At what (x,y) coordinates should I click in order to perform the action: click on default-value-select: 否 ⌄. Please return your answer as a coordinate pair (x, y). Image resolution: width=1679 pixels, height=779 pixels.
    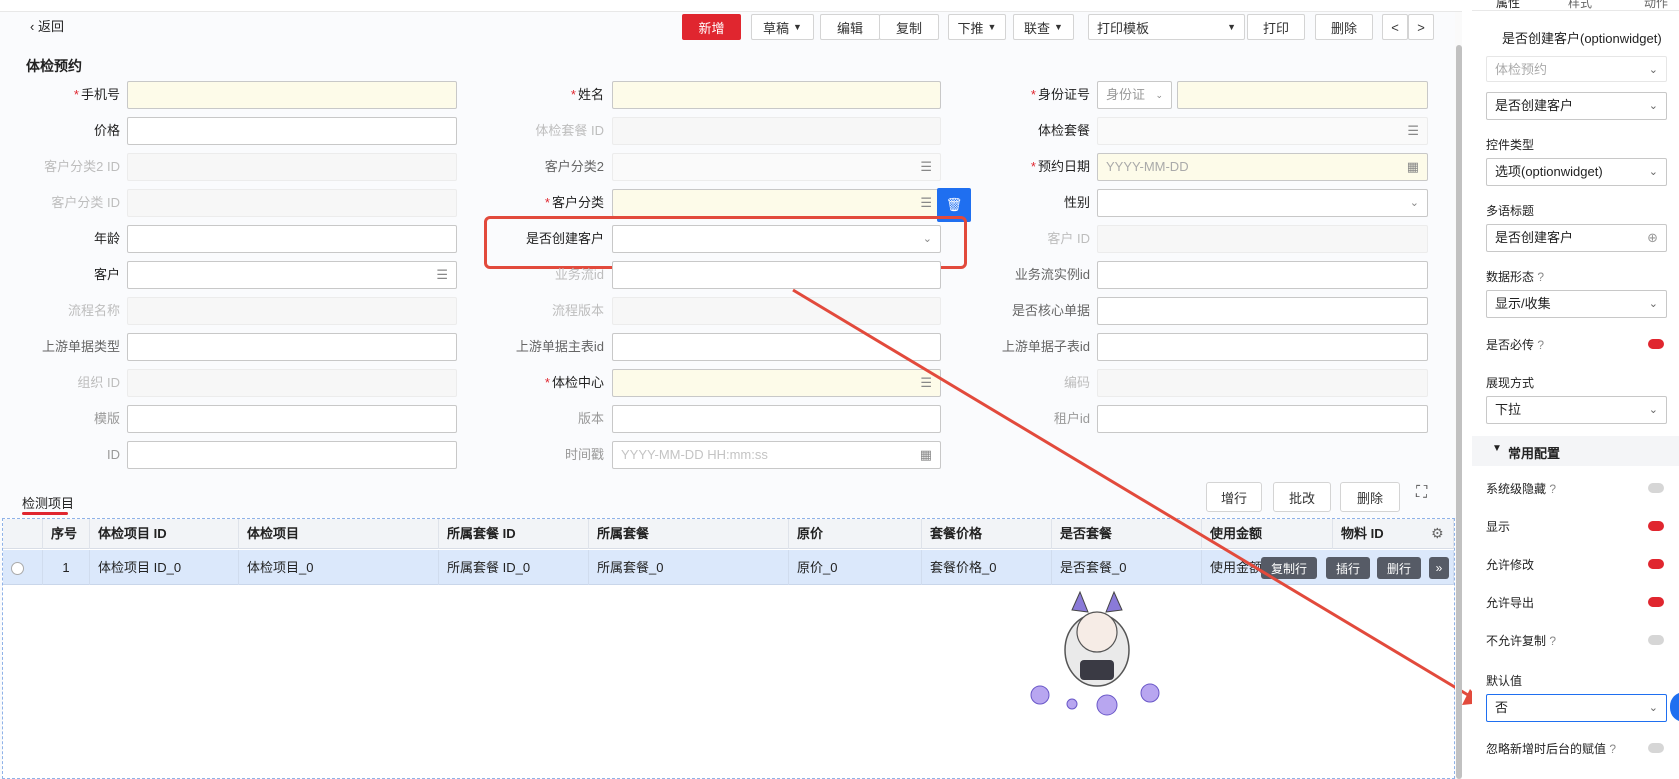
    Looking at the image, I should click on (1576, 708).